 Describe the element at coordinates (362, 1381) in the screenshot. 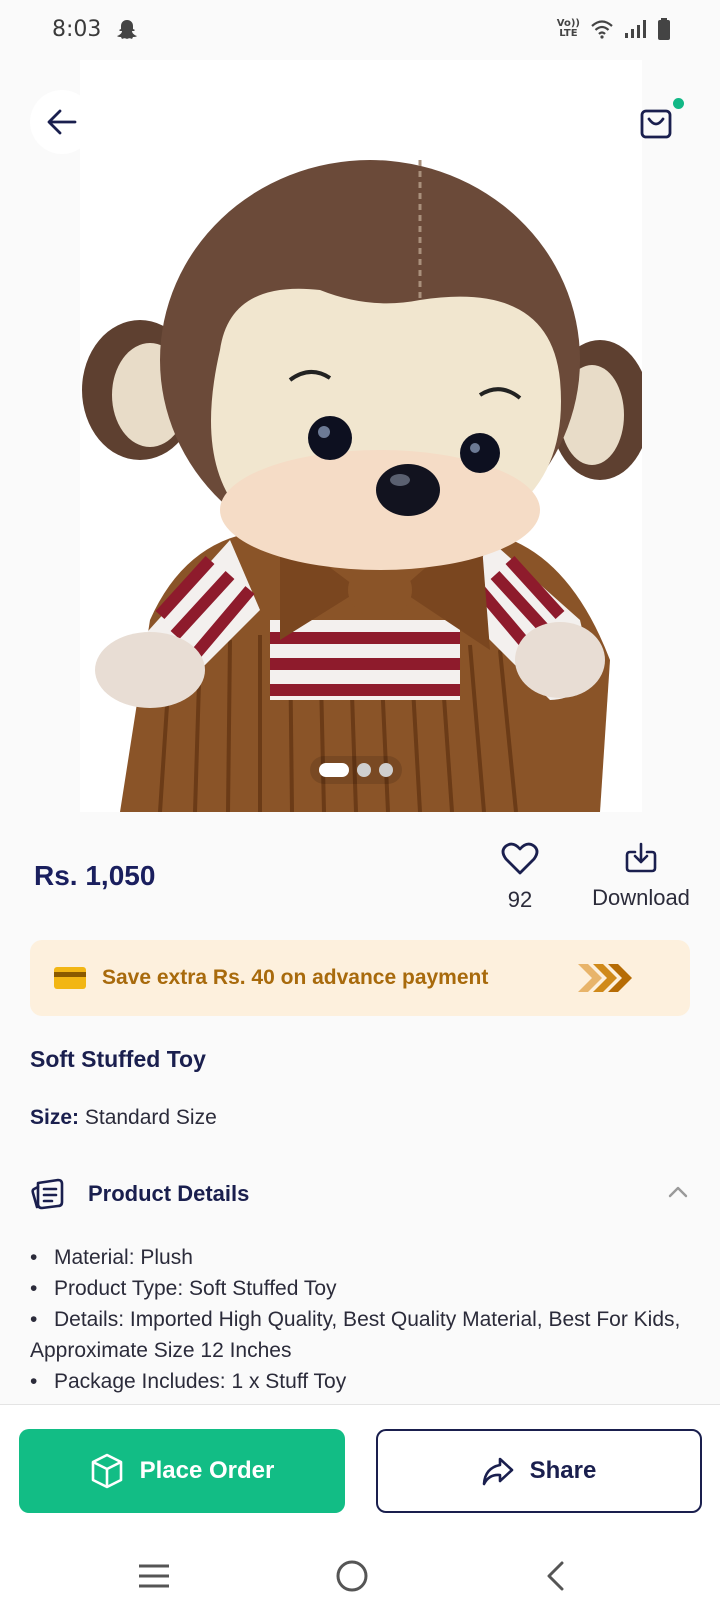

I see `list-item: Package Includes: 1 x Stuff Toy` at that location.